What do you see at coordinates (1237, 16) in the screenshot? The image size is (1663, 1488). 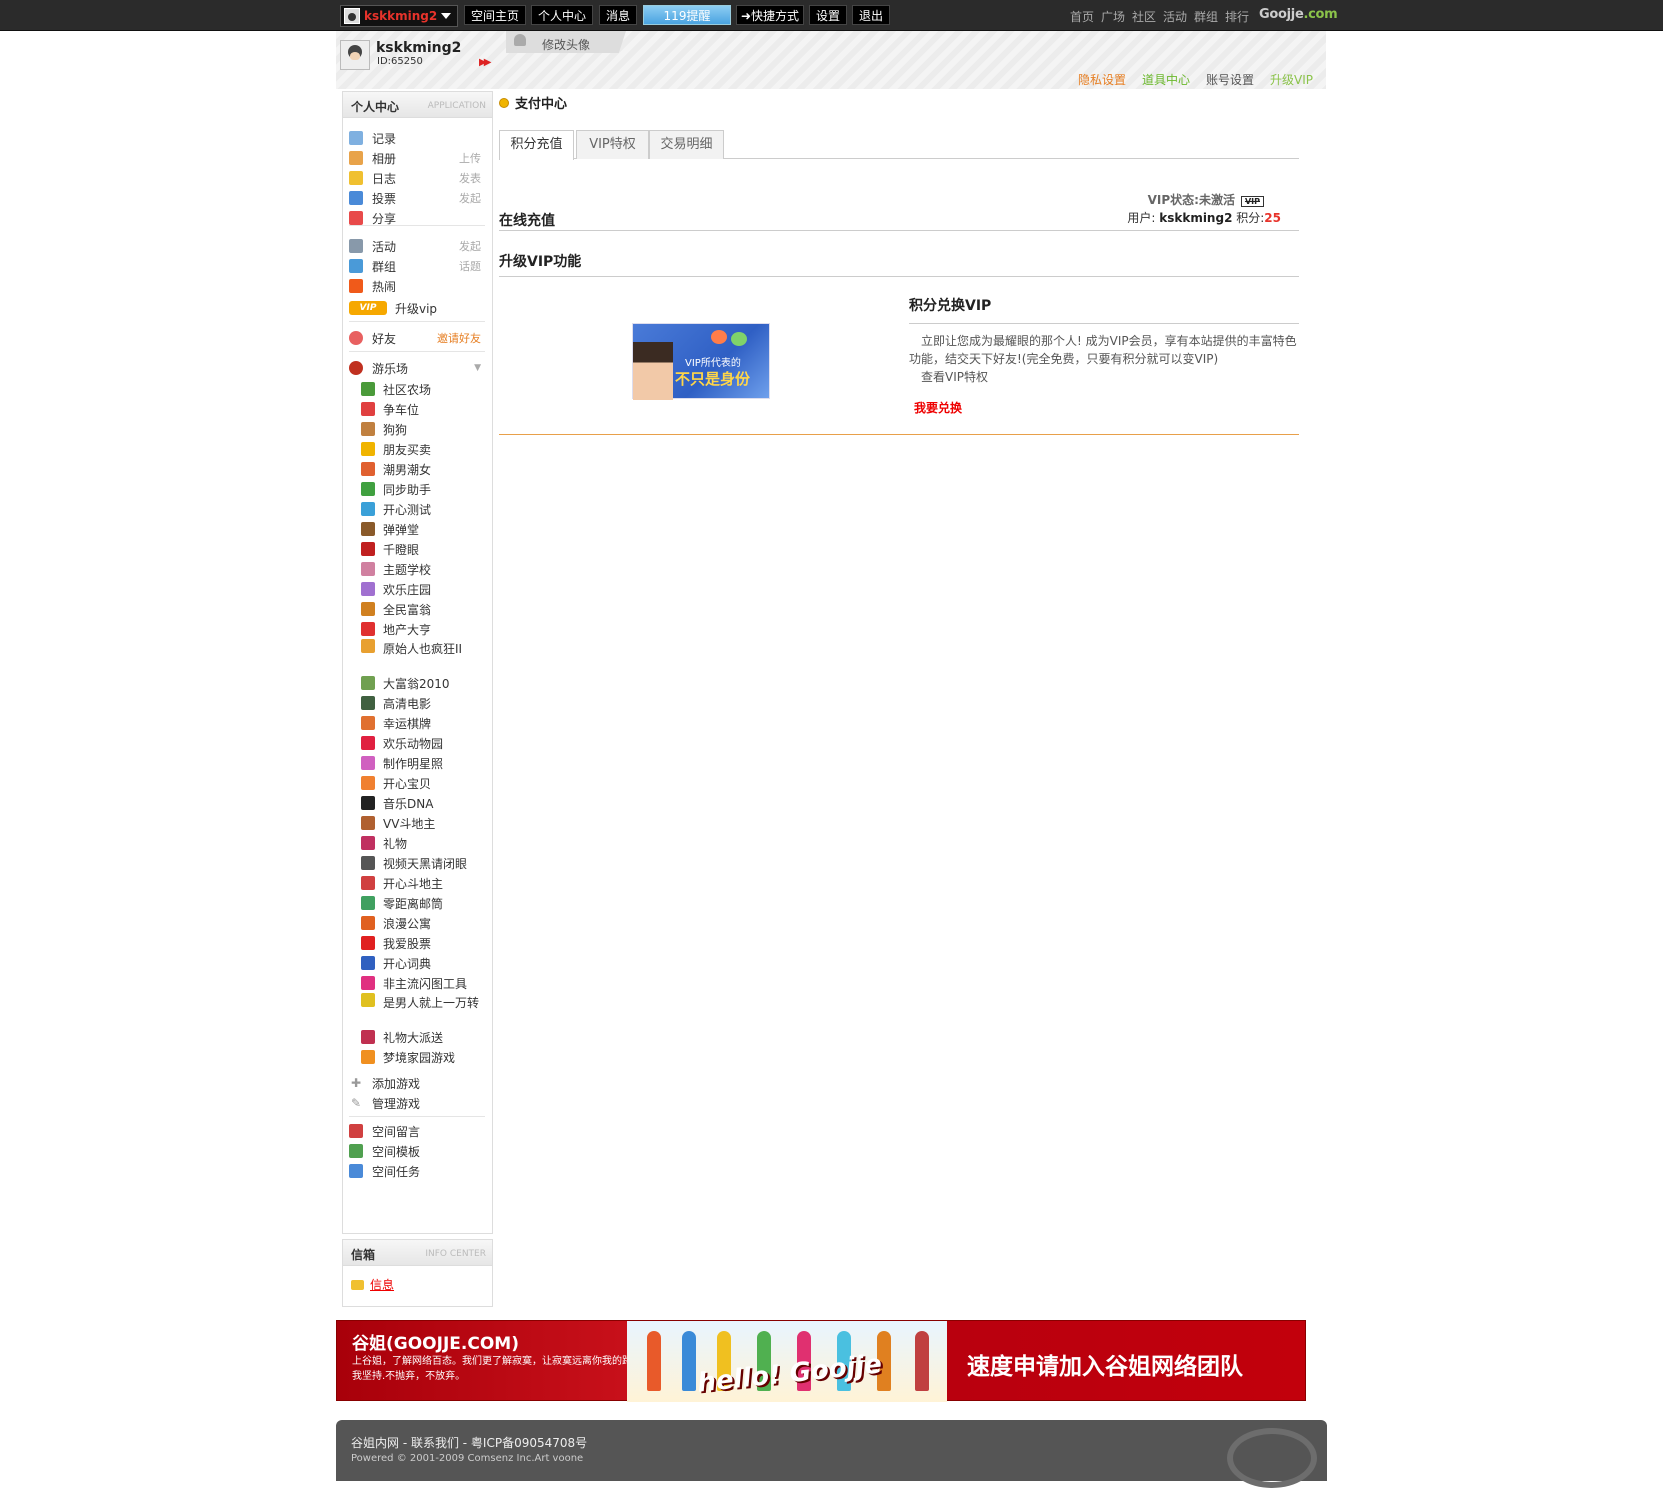 I see `link-ranking: 排行` at bounding box center [1237, 16].